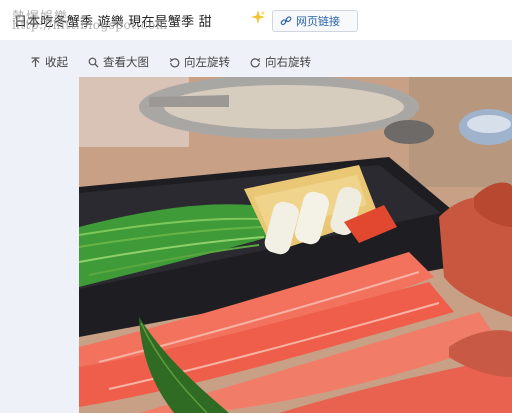 The height and width of the screenshot is (413, 512). Describe the element at coordinates (56, 62) in the screenshot. I see `collapse-label: 收起` at that location.